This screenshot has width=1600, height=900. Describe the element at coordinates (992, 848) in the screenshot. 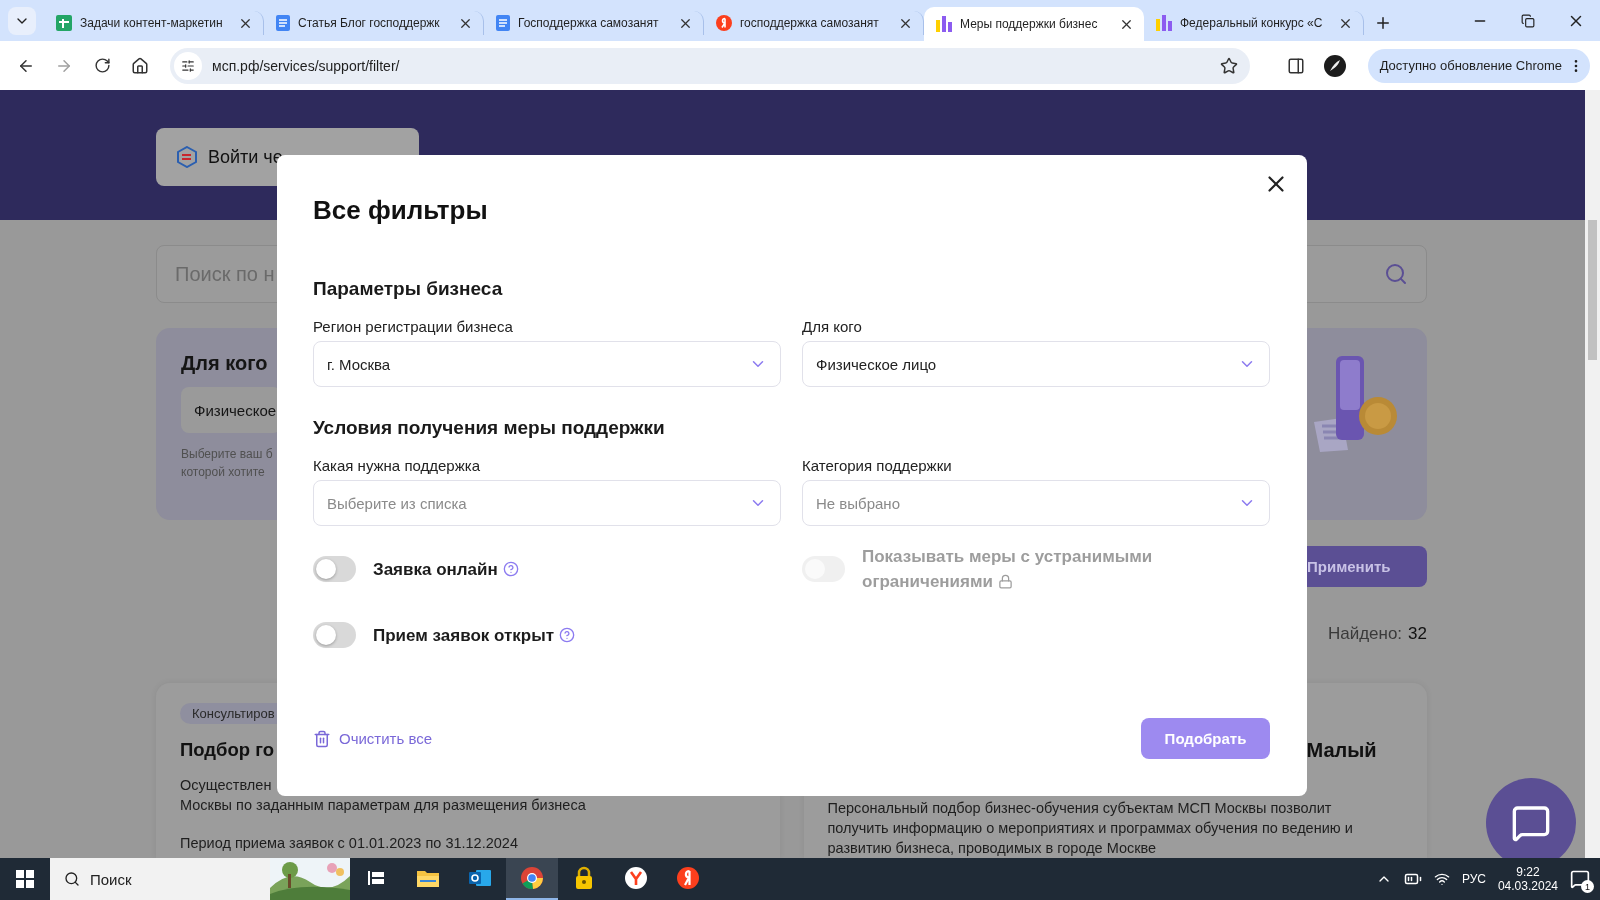

I see `card-text: развитию бизнеса, проводимых в городе Москве` at that location.